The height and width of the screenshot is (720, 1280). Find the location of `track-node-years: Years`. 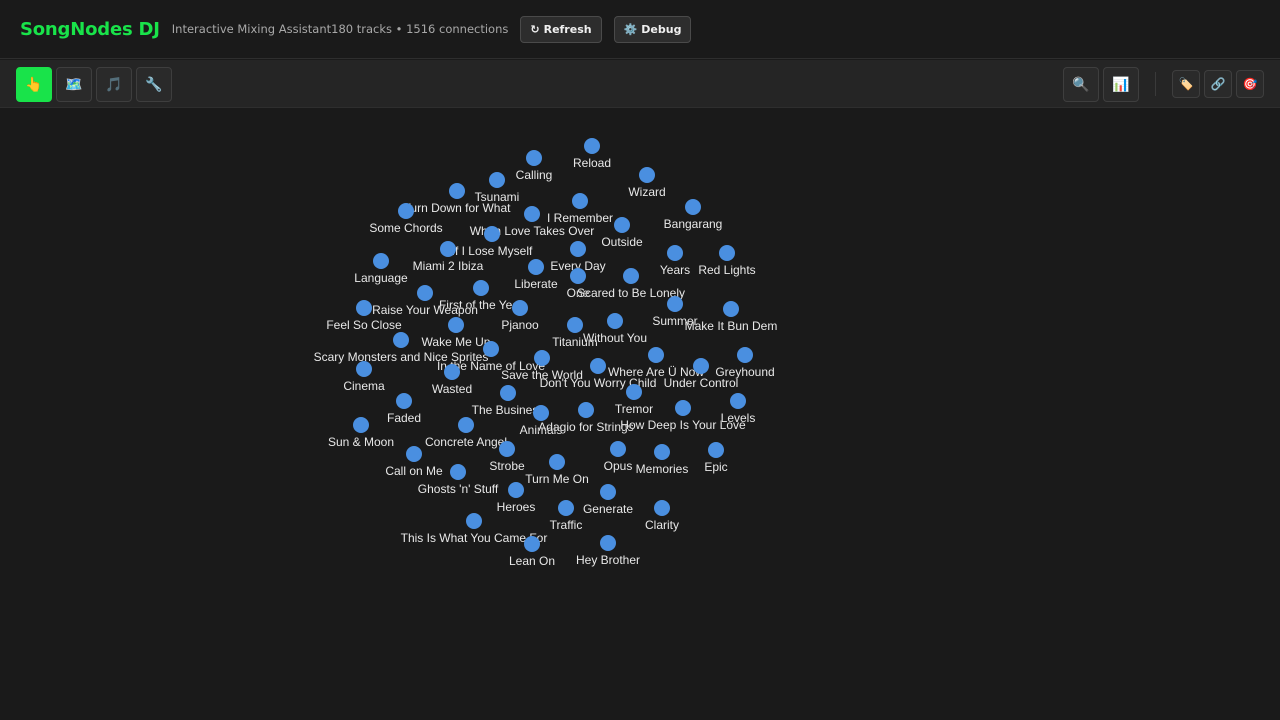

track-node-years: Years is located at coordinates (675, 261).